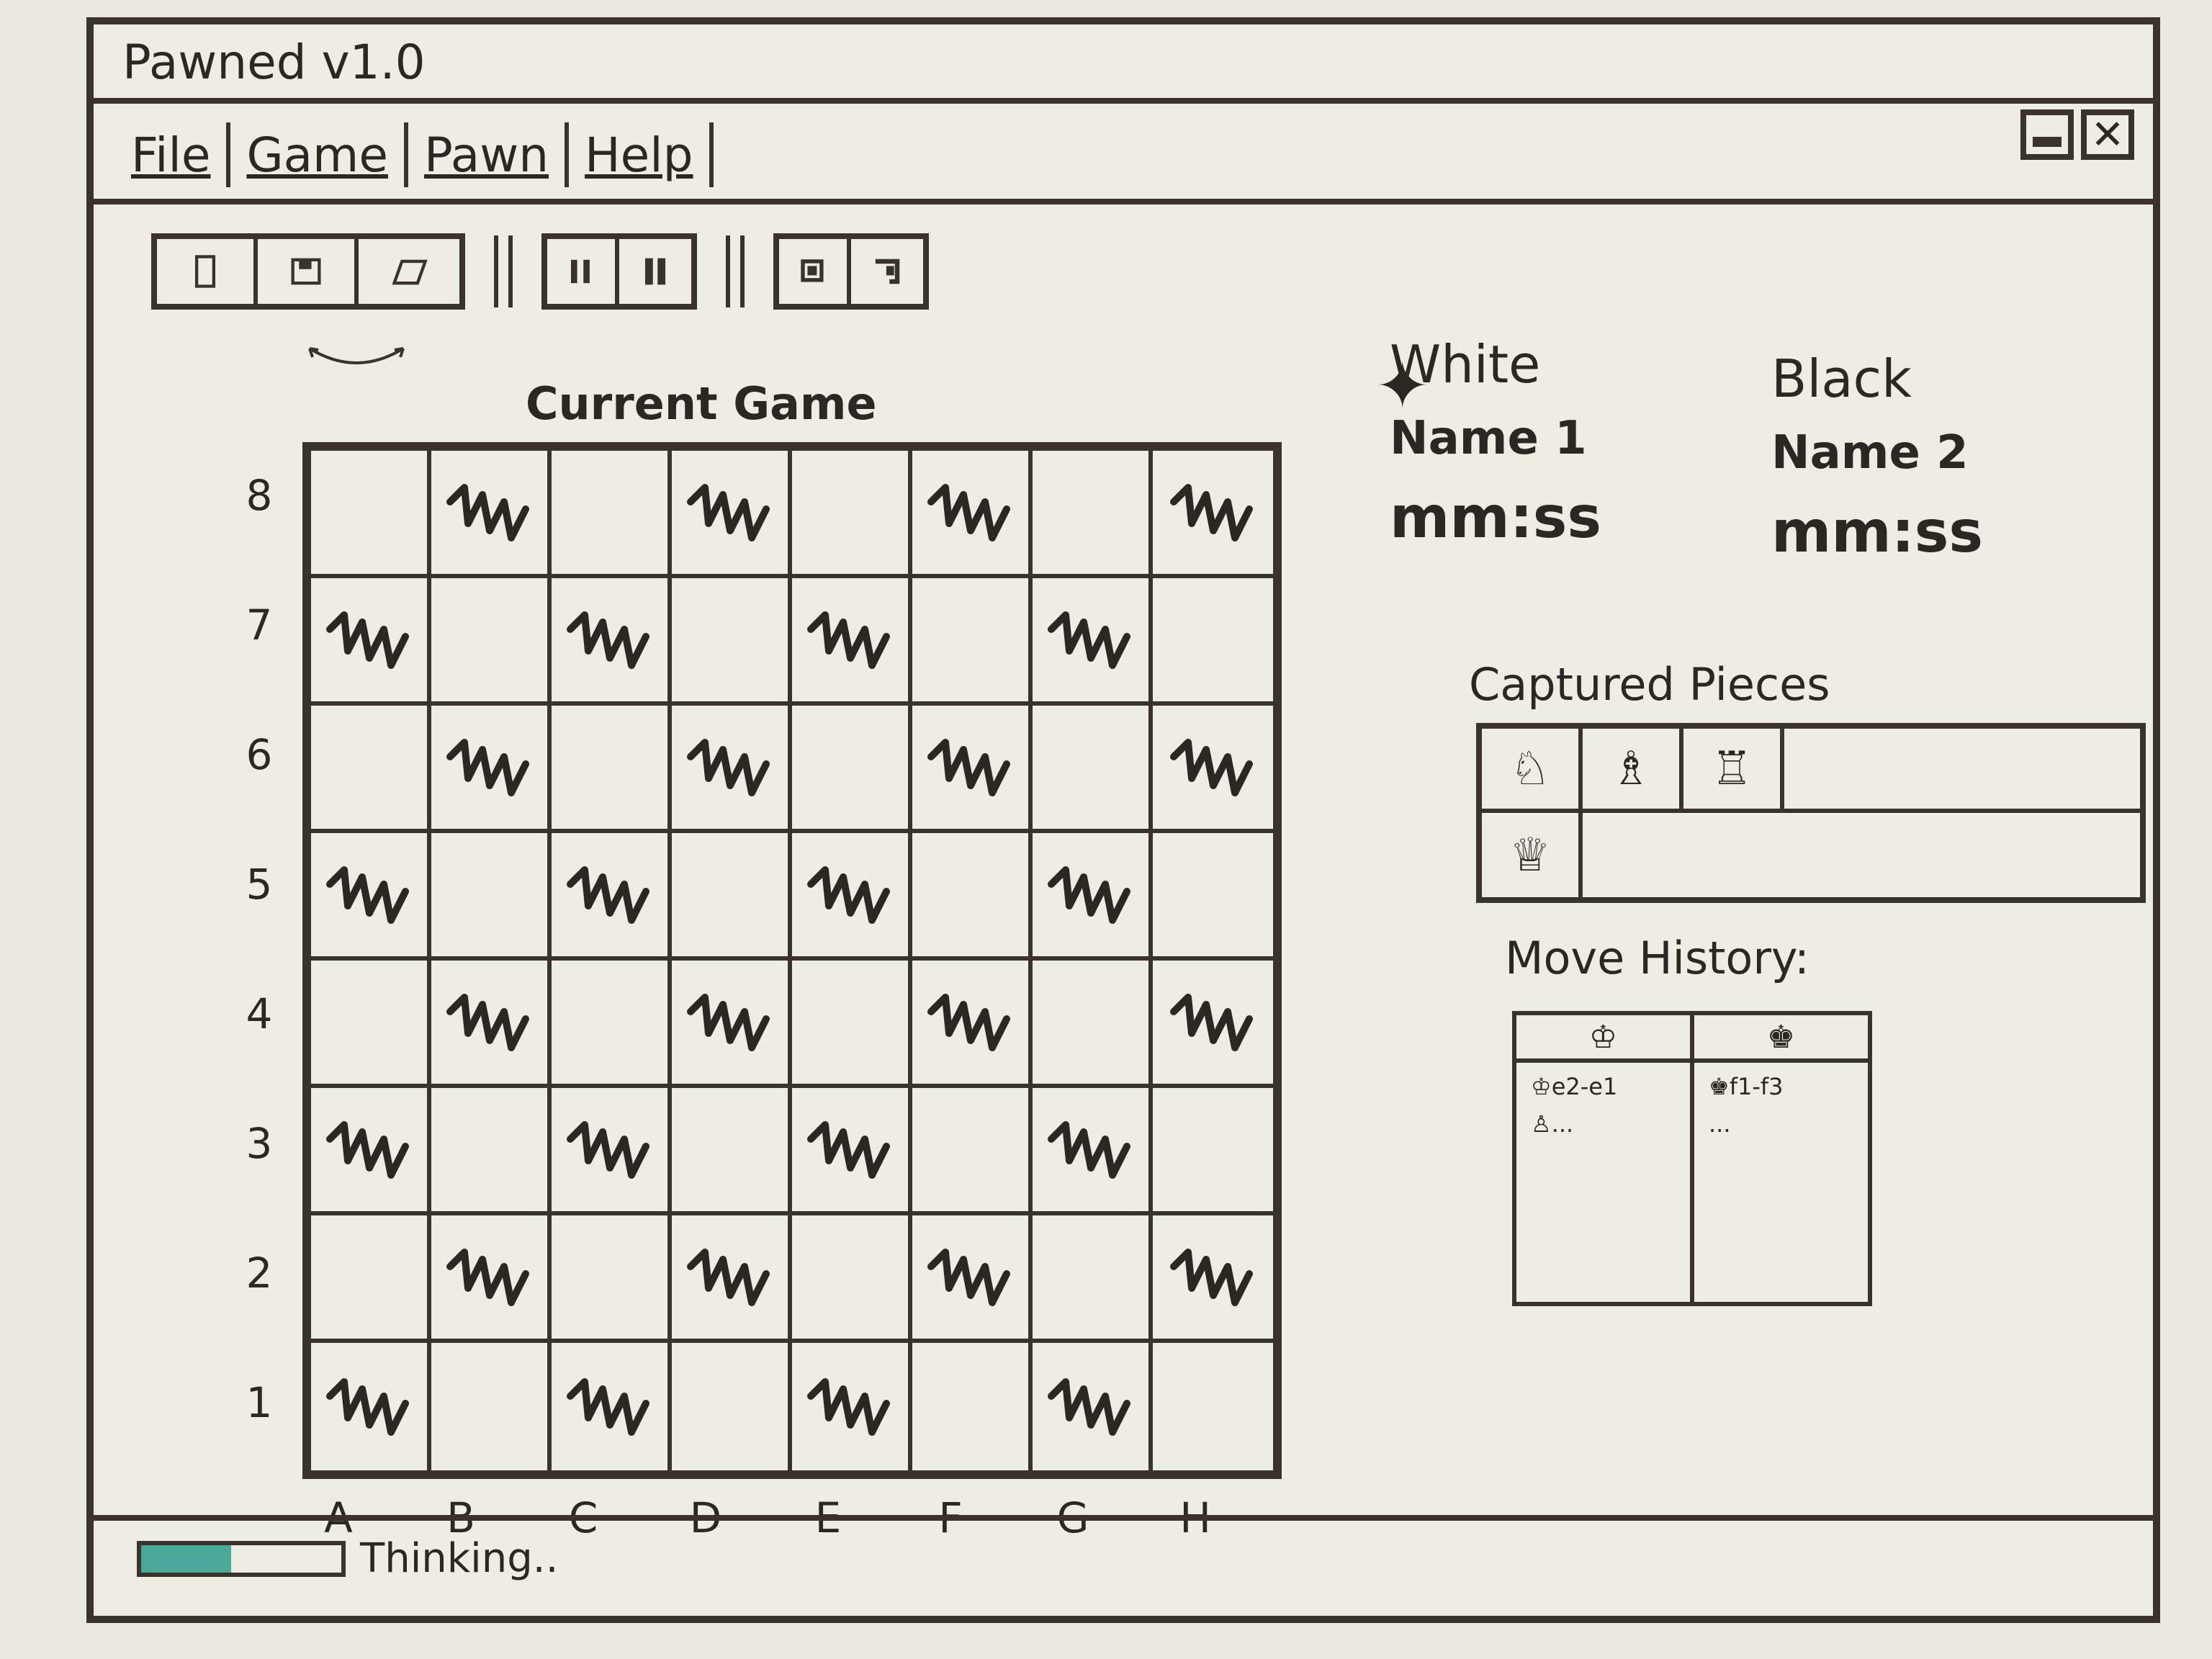 This screenshot has width=2212, height=1659. What do you see at coordinates (1496, 517) in the screenshot?
I see `white-clock: mm:ss` at bounding box center [1496, 517].